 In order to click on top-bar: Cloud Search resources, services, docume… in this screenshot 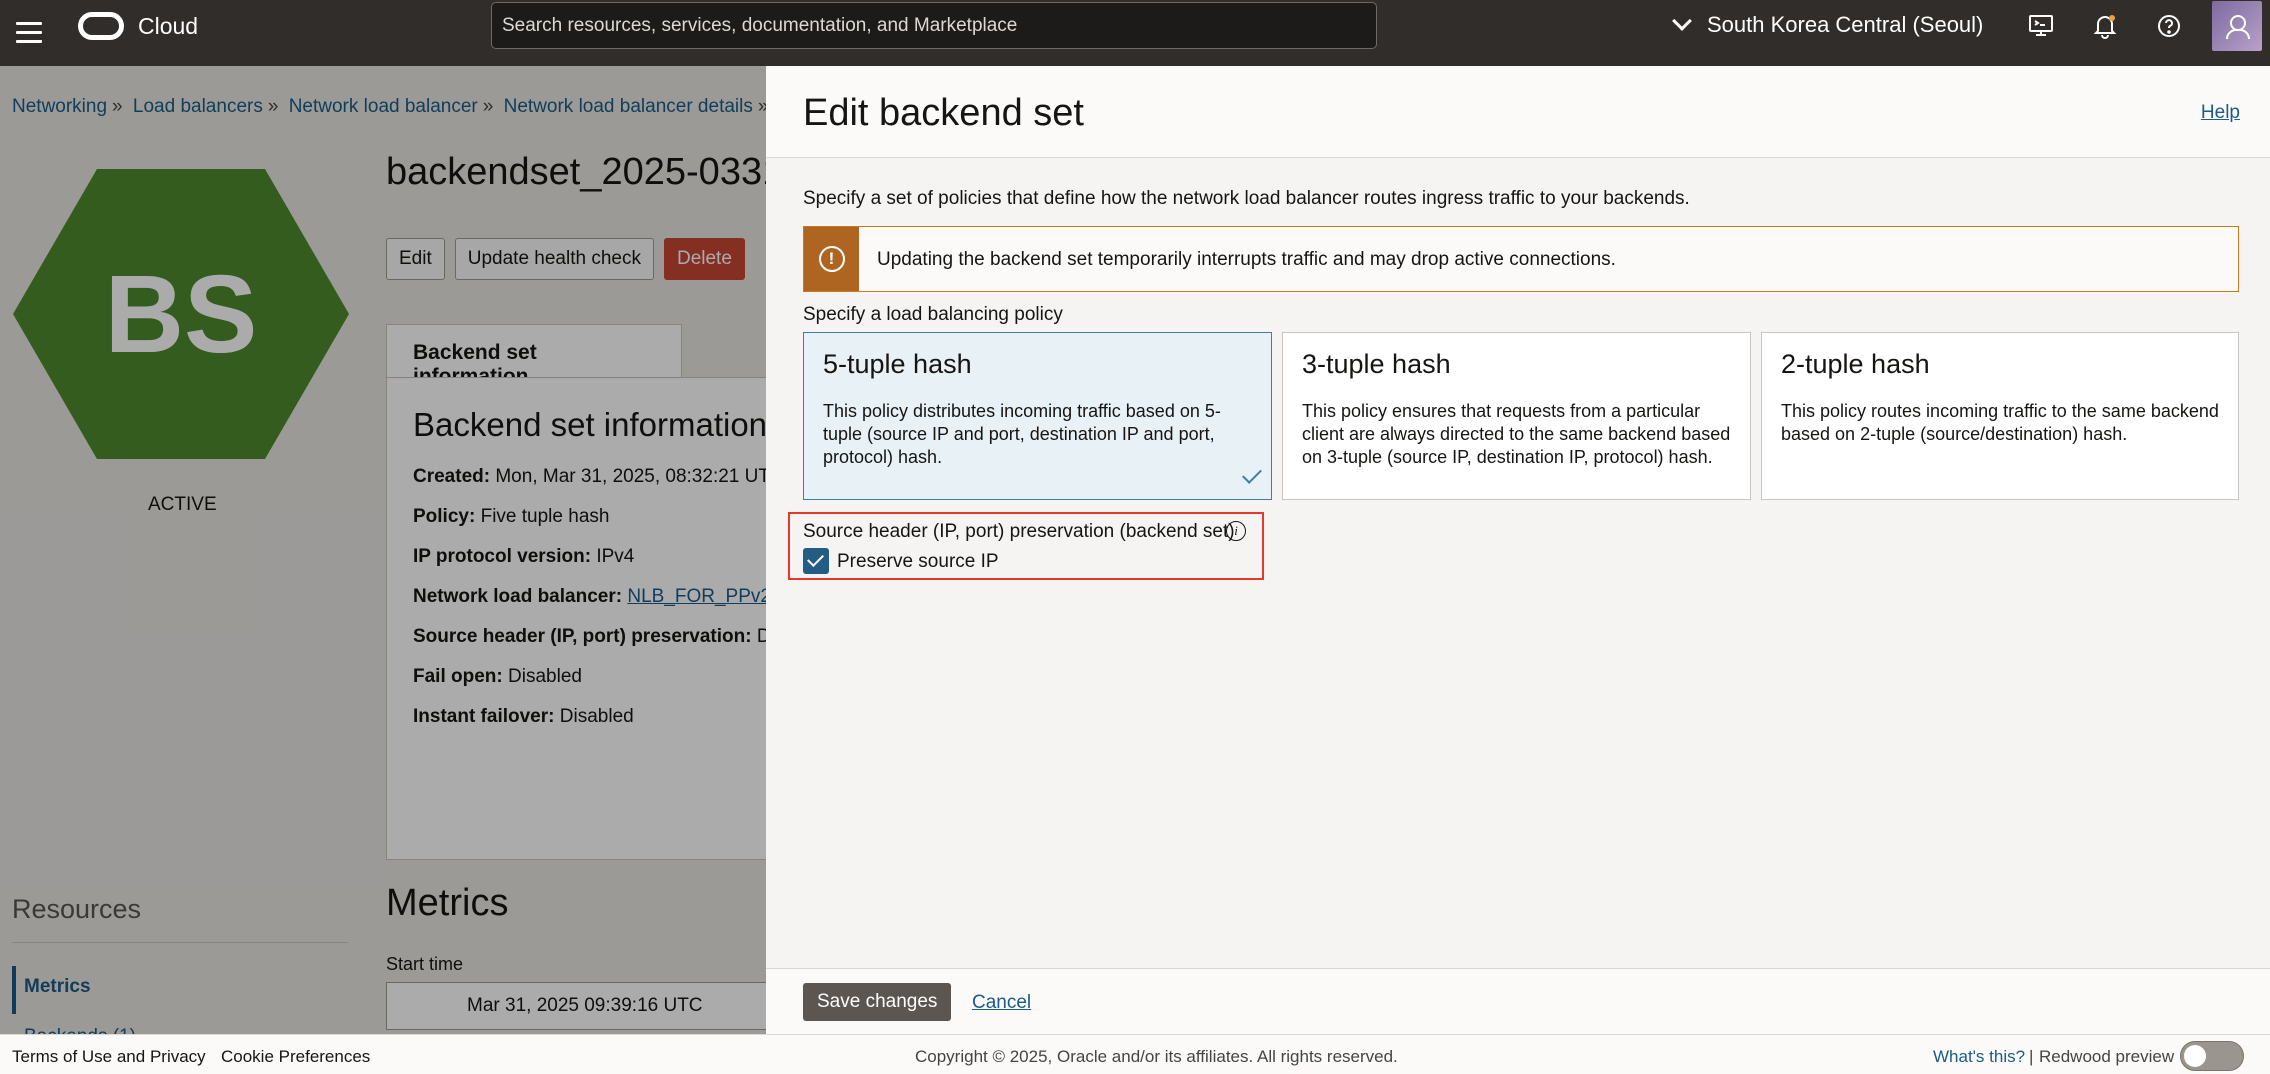, I will do `click(1135, 33)`.